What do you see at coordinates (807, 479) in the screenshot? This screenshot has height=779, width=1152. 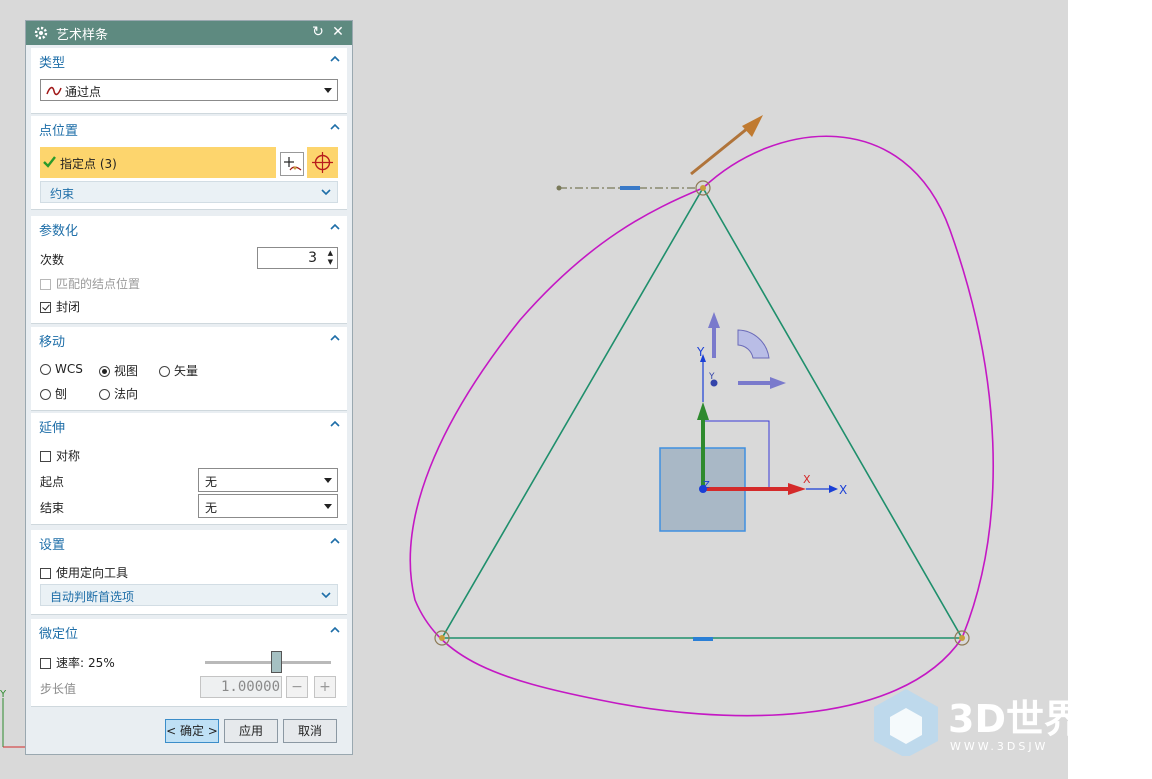 I see `axis-label-x-small: X` at bounding box center [807, 479].